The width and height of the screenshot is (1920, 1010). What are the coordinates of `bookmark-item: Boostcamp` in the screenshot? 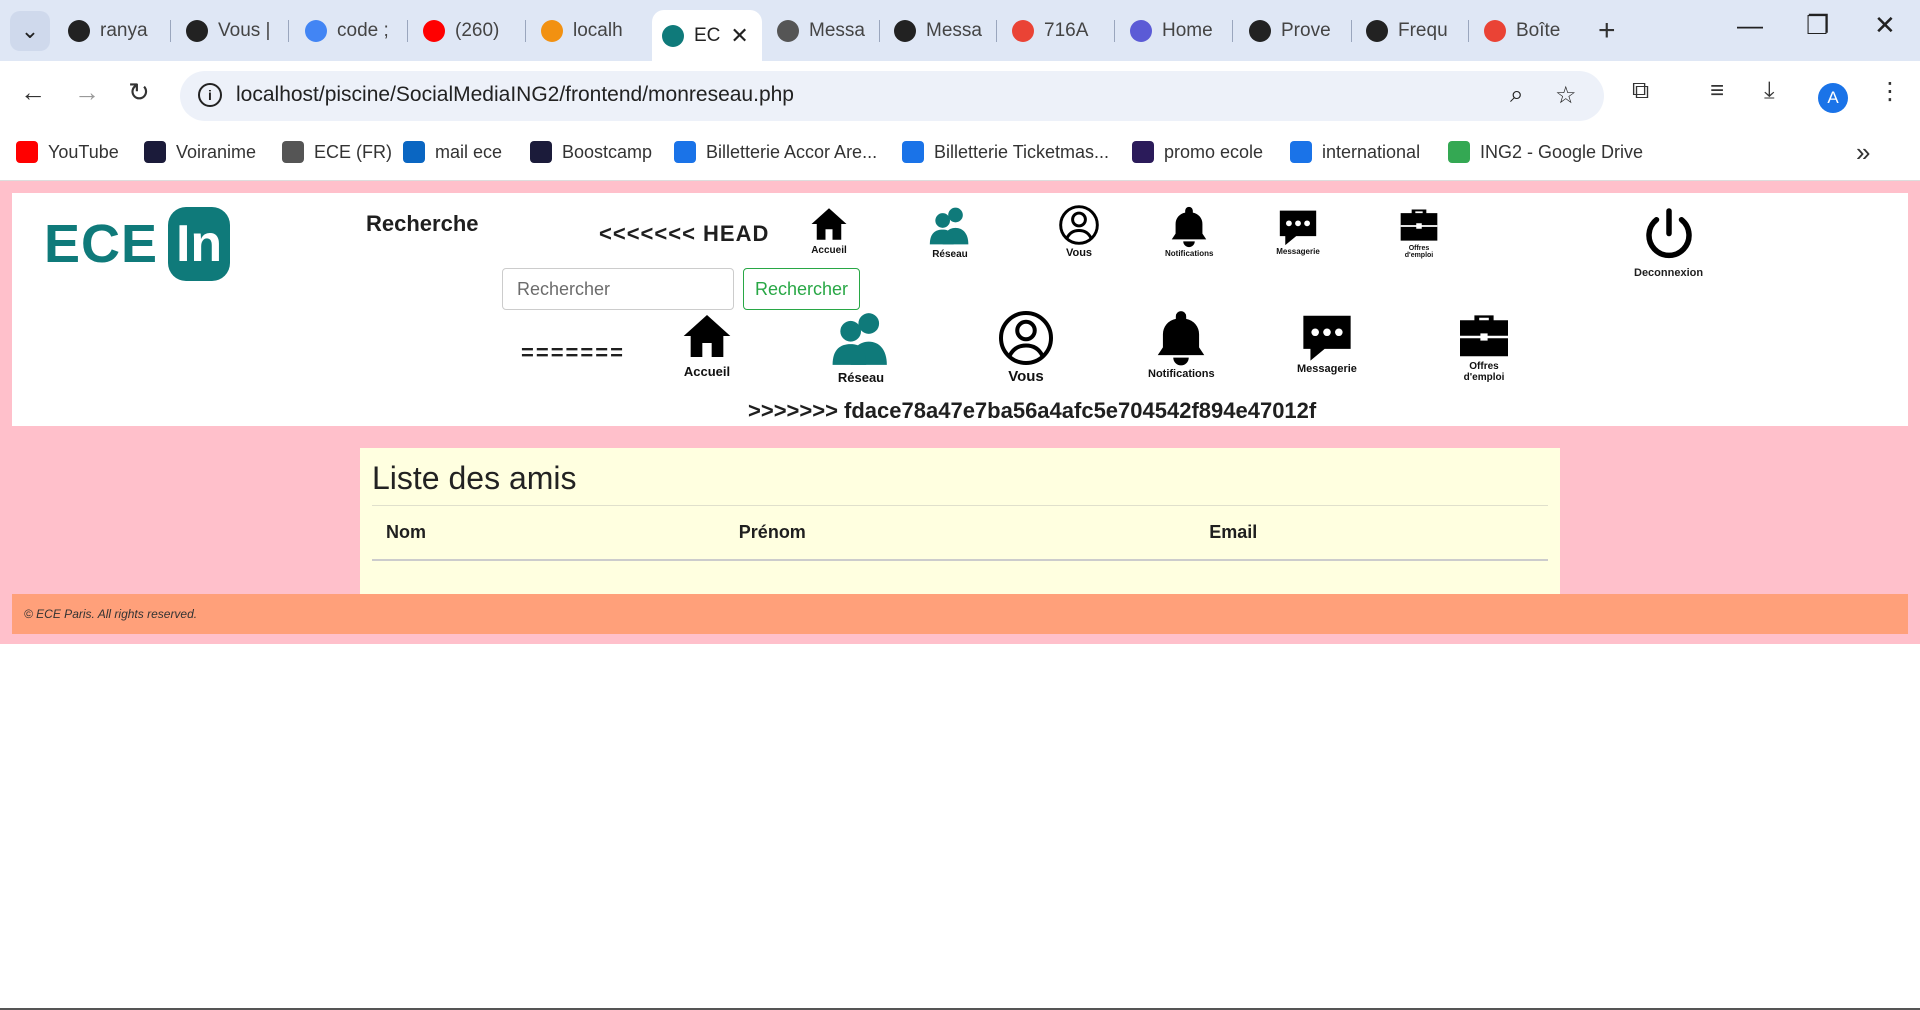 It's located at (591, 152).